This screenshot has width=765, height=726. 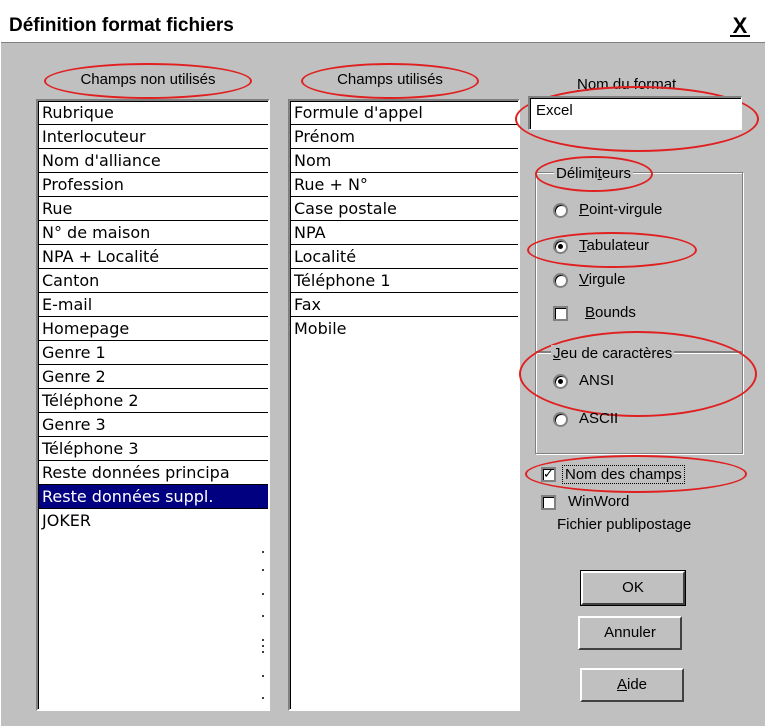 What do you see at coordinates (153, 137) in the screenshot?
I see `list-item: Interlocuteur` at bounding box center [153, 137].